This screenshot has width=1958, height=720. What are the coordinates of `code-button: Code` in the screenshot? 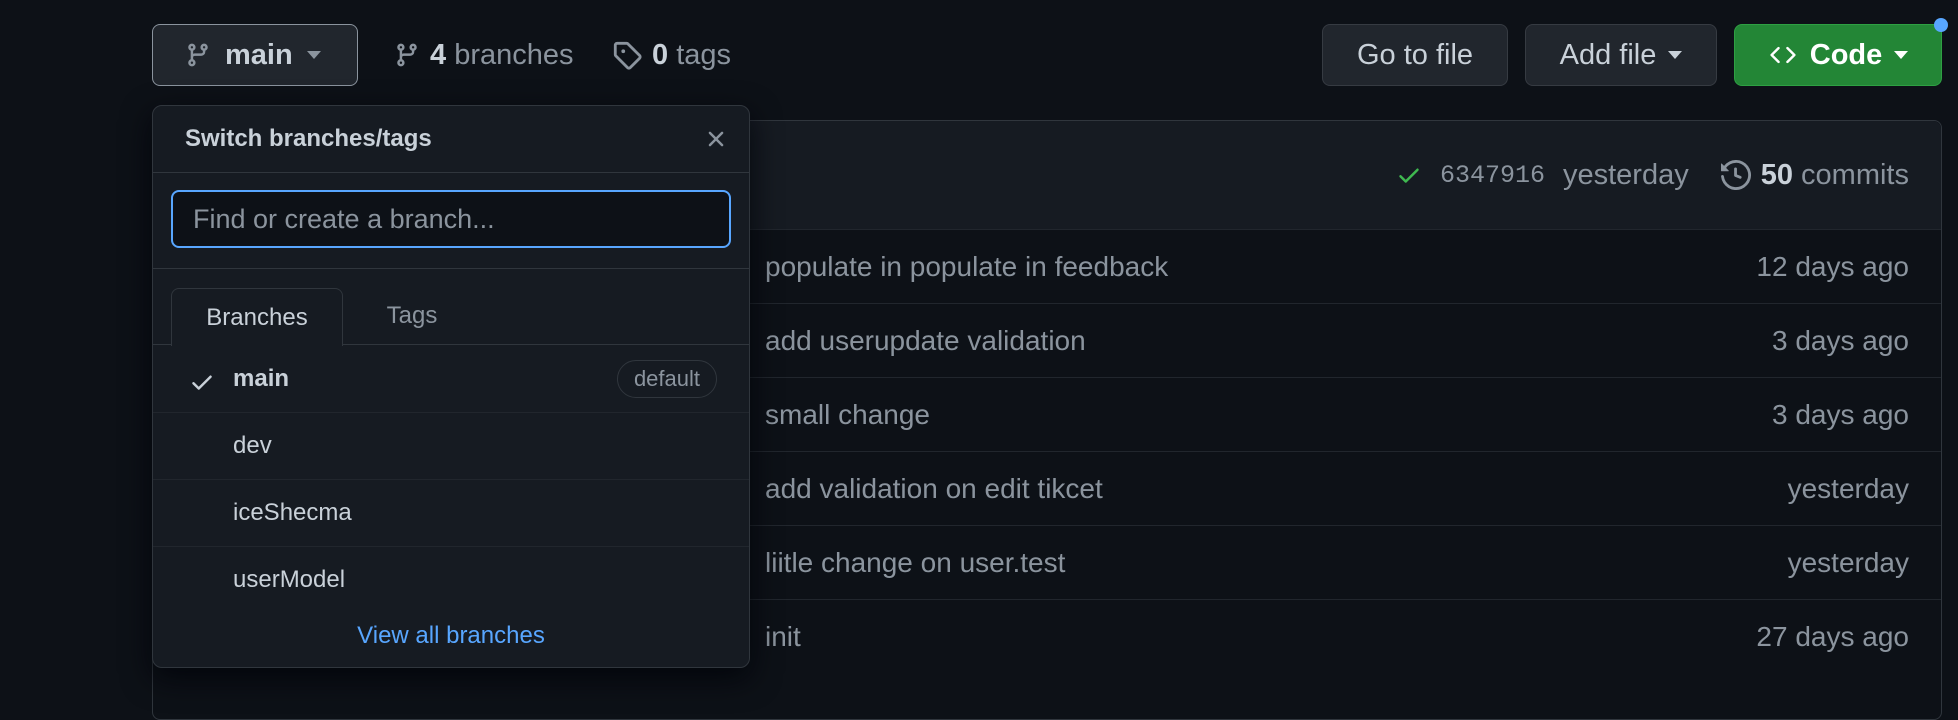 It's located at (1838, 55).